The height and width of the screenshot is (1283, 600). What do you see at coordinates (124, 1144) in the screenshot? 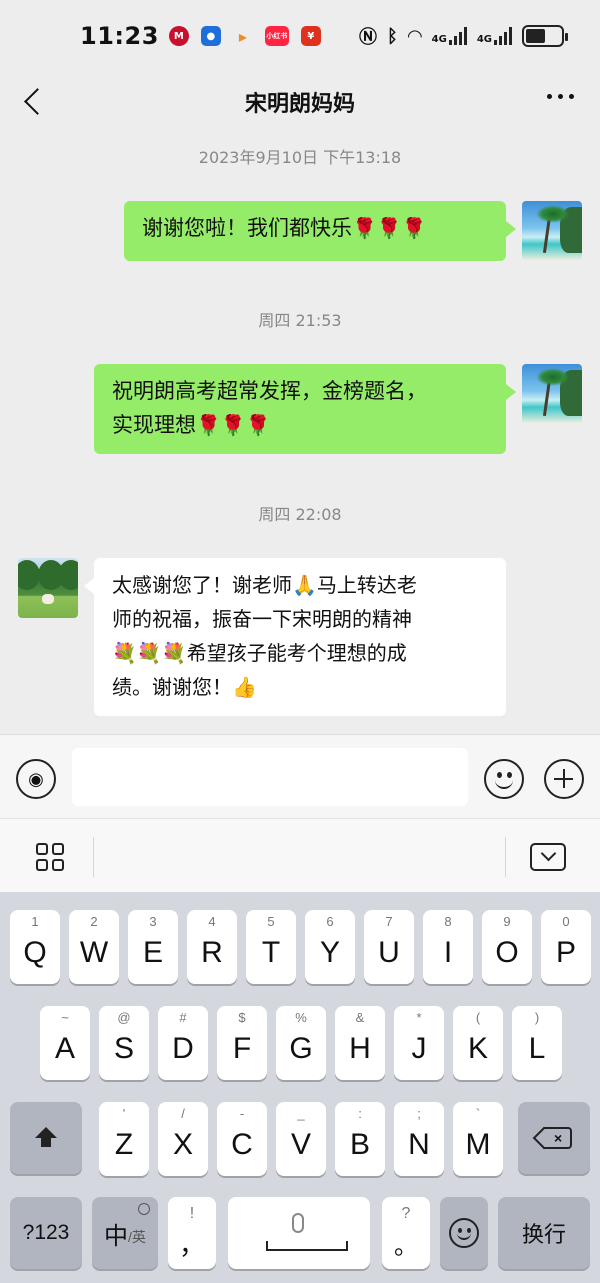
I see `key-label: Z` at bounding box center [124, 1144].